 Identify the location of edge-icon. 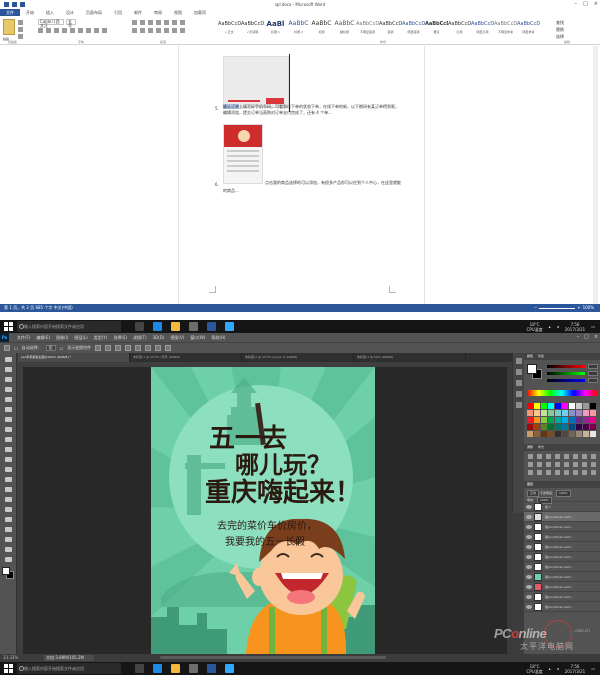
(157, 668).